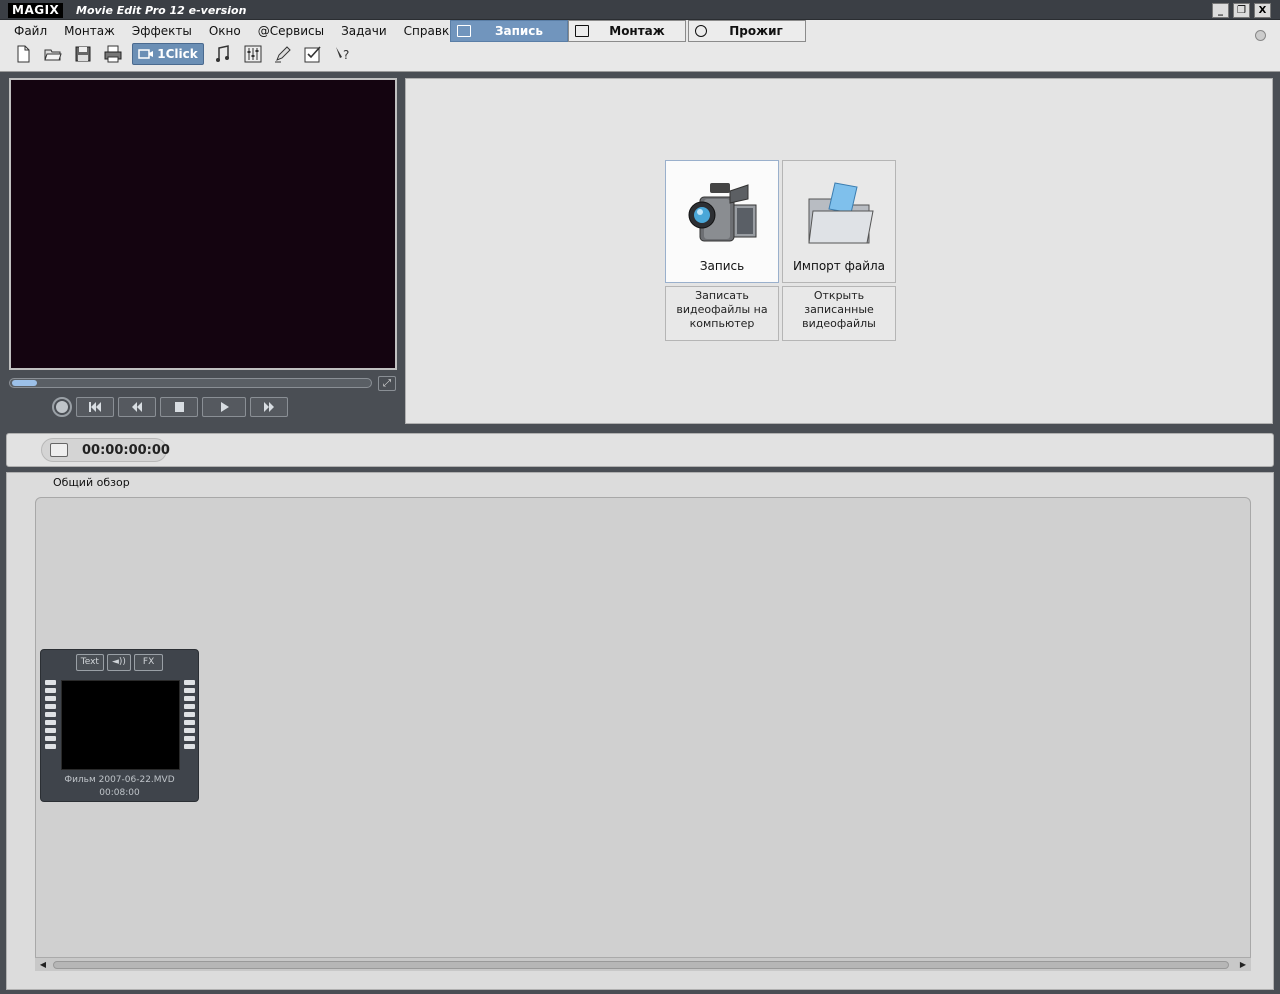 This screenshot has width=1280, height=994. What do you see at coordinates (519, 31) in the screenshot?
I see `tab-label: Запись` at bounding box center [519, 31].